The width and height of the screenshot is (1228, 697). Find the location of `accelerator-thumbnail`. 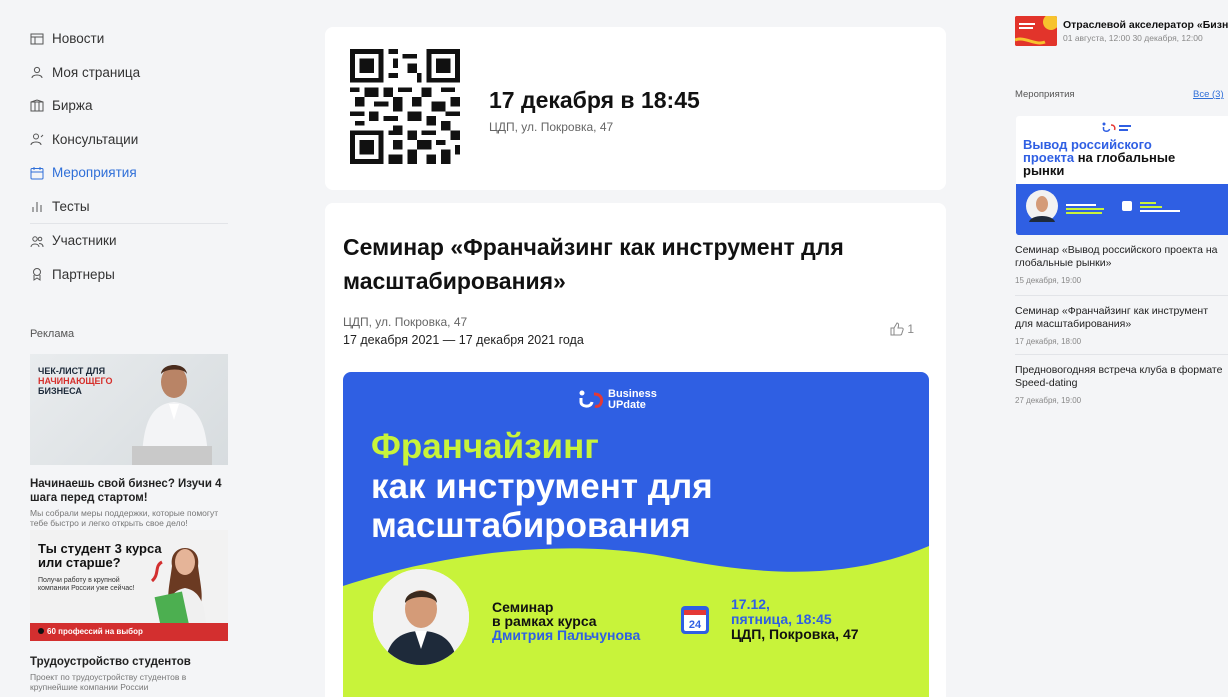

accelerator-thumbnail is located at coordinates (1036, 31).